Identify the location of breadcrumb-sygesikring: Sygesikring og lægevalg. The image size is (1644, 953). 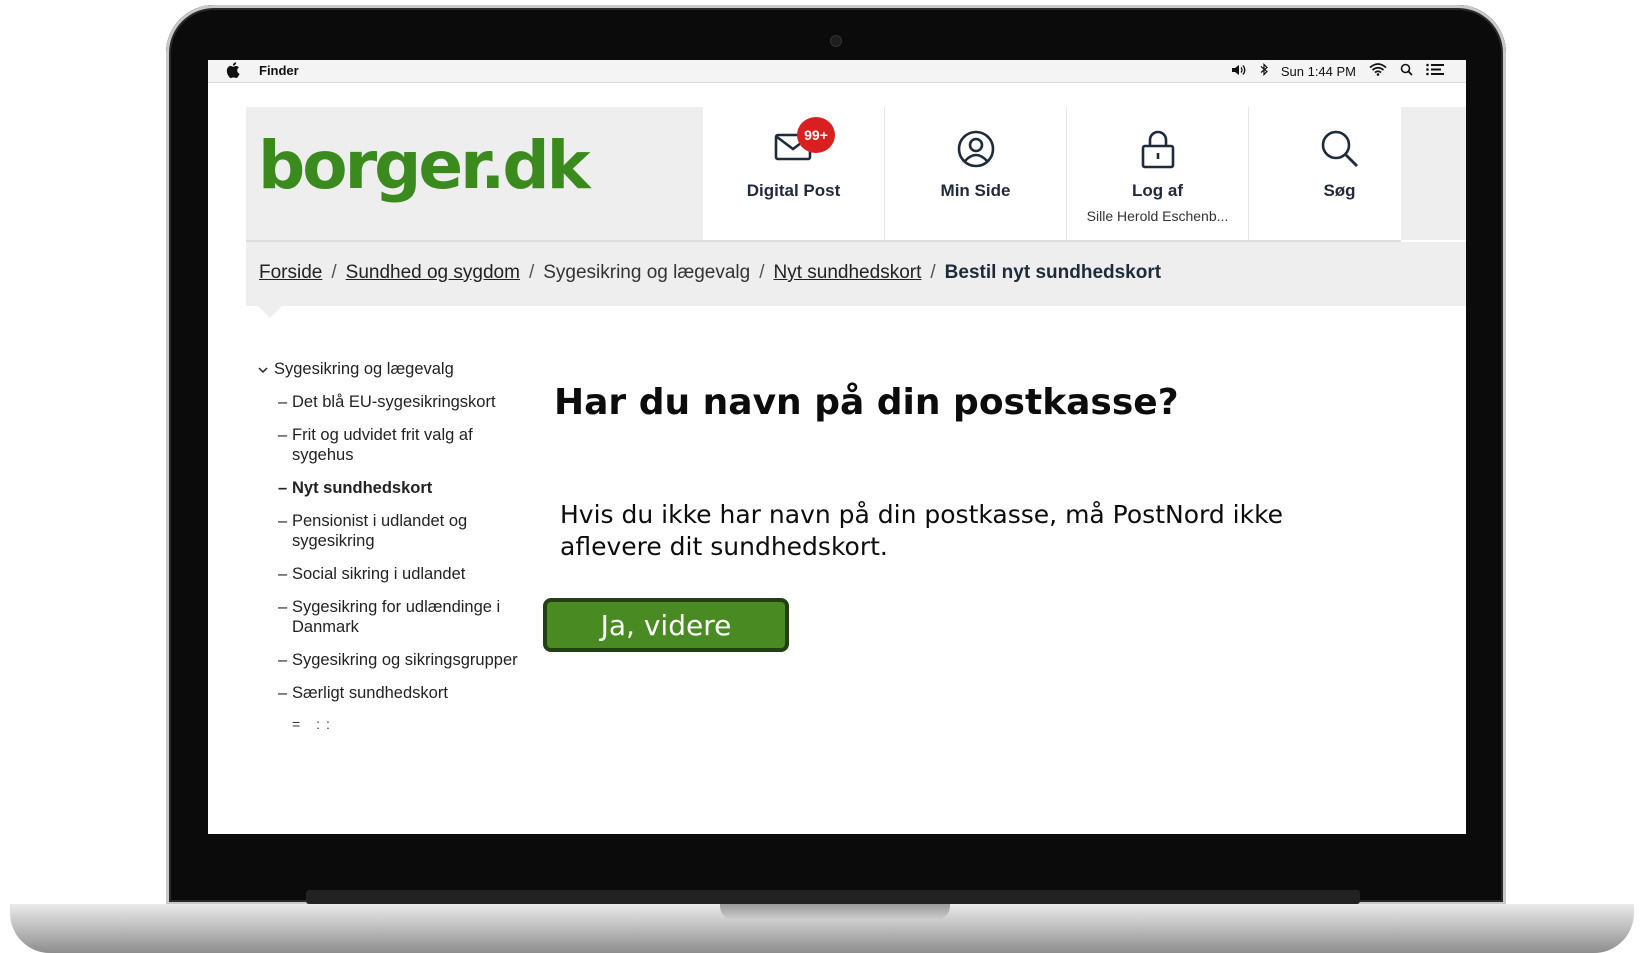
(647, 272).